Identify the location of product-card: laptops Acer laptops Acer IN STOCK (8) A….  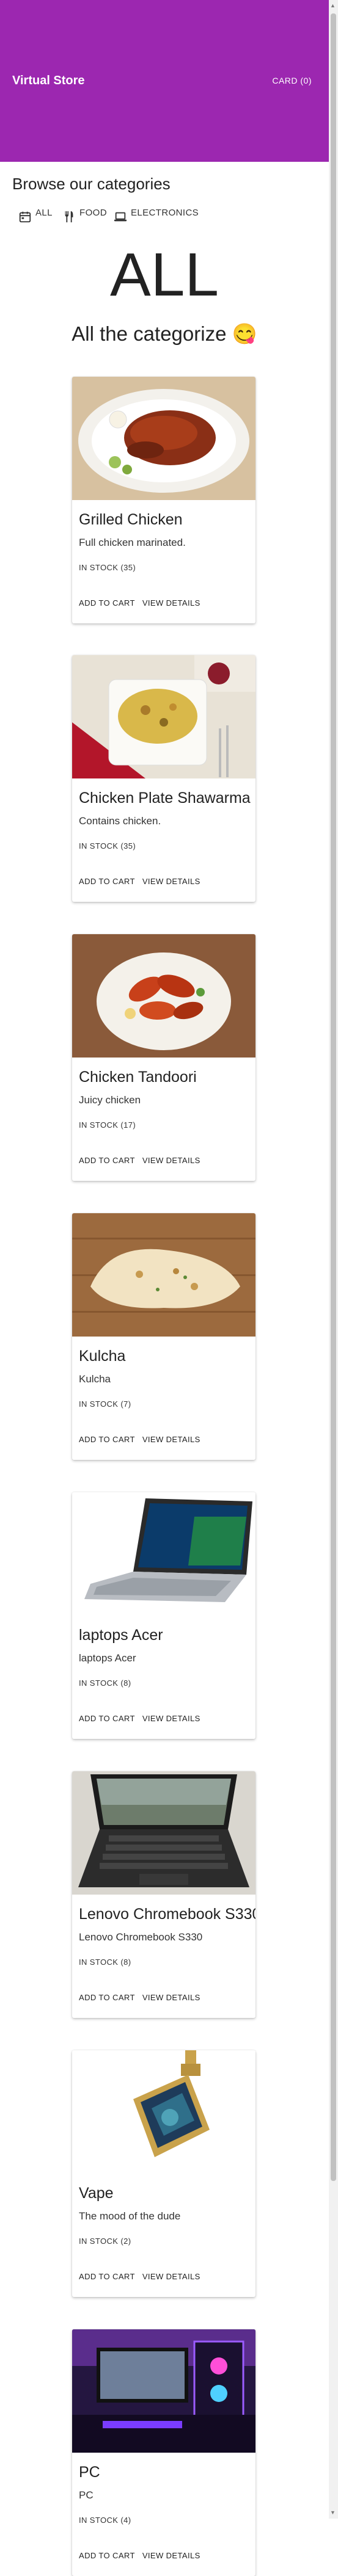
(163, 1615).